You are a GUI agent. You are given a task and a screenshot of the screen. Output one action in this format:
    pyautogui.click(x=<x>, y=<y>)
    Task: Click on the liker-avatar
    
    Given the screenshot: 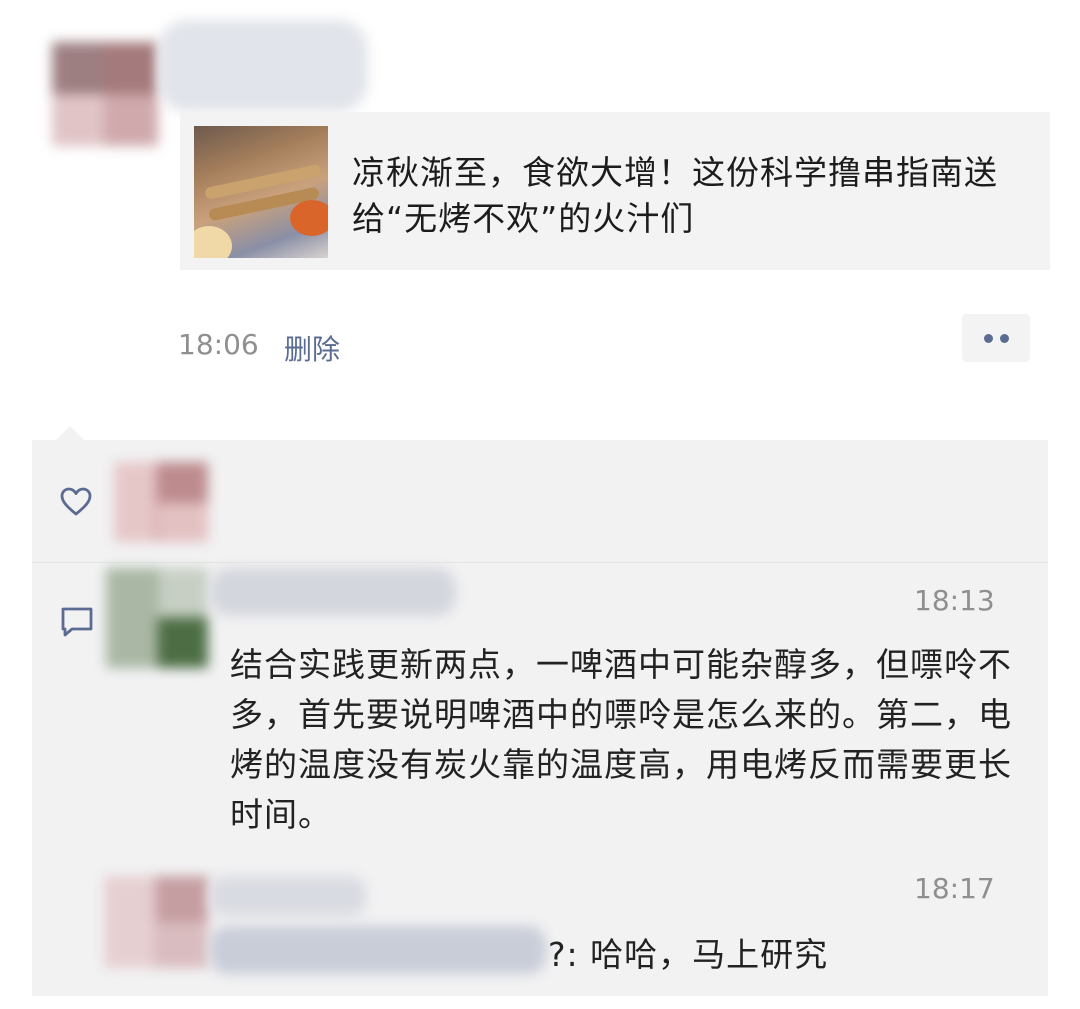 What is the action you would take?
    pyautogui.click(x=161, y=502)
    